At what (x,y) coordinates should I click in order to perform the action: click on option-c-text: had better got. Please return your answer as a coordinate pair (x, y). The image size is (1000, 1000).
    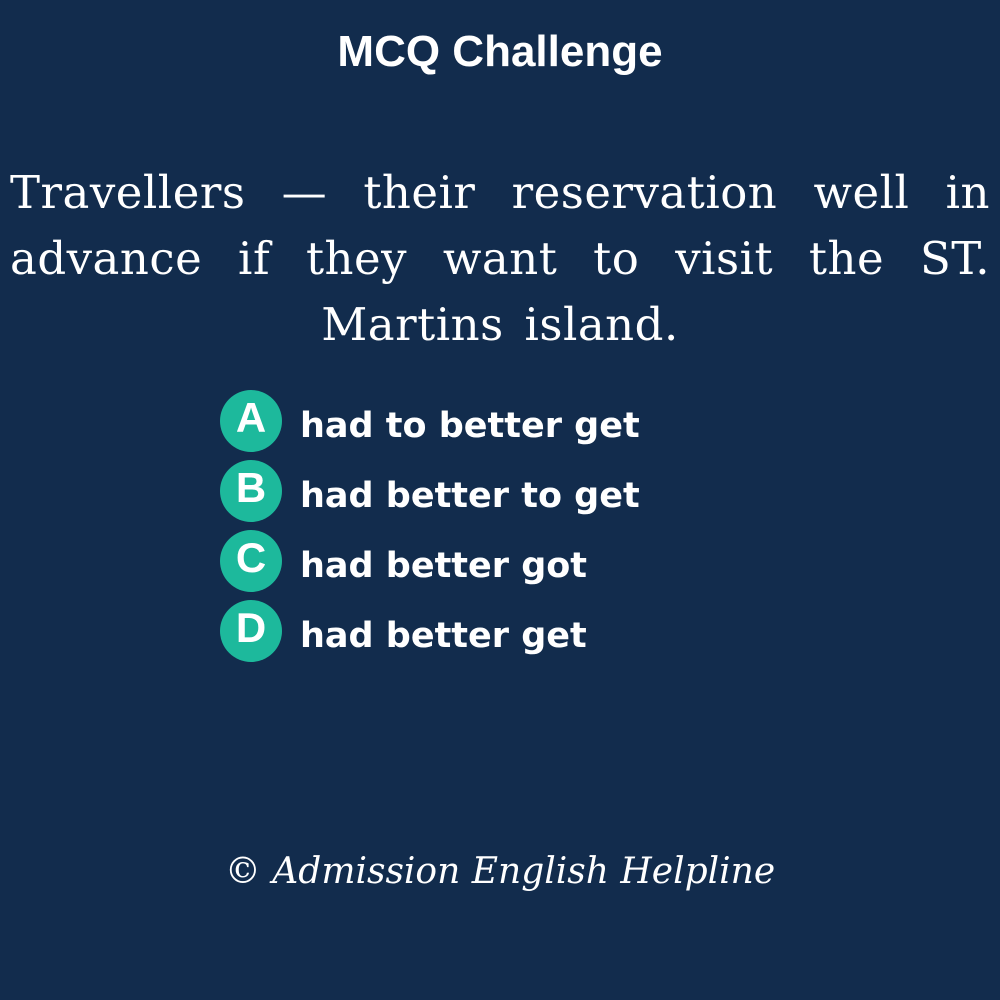
    Looking at the image, I should click on (444, 566).